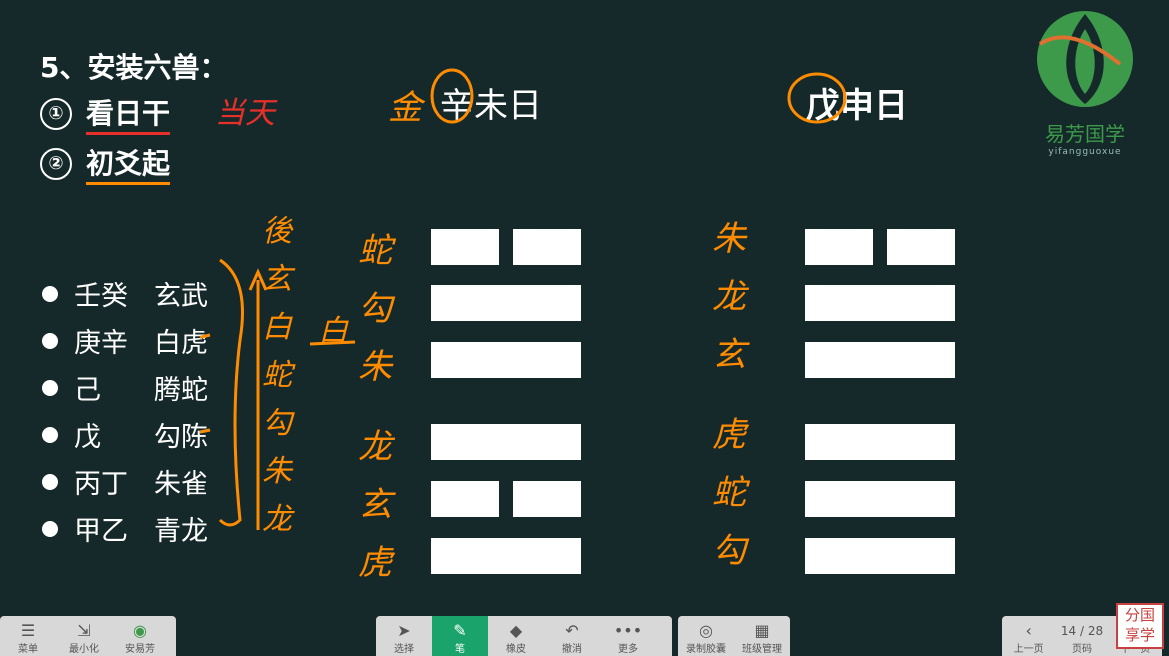 Image resolution: width=1169 pixels, height=656 pixels. Describe the element at coordinates (1085, 59) in the screenshot. I see `logo-icon` at that location.